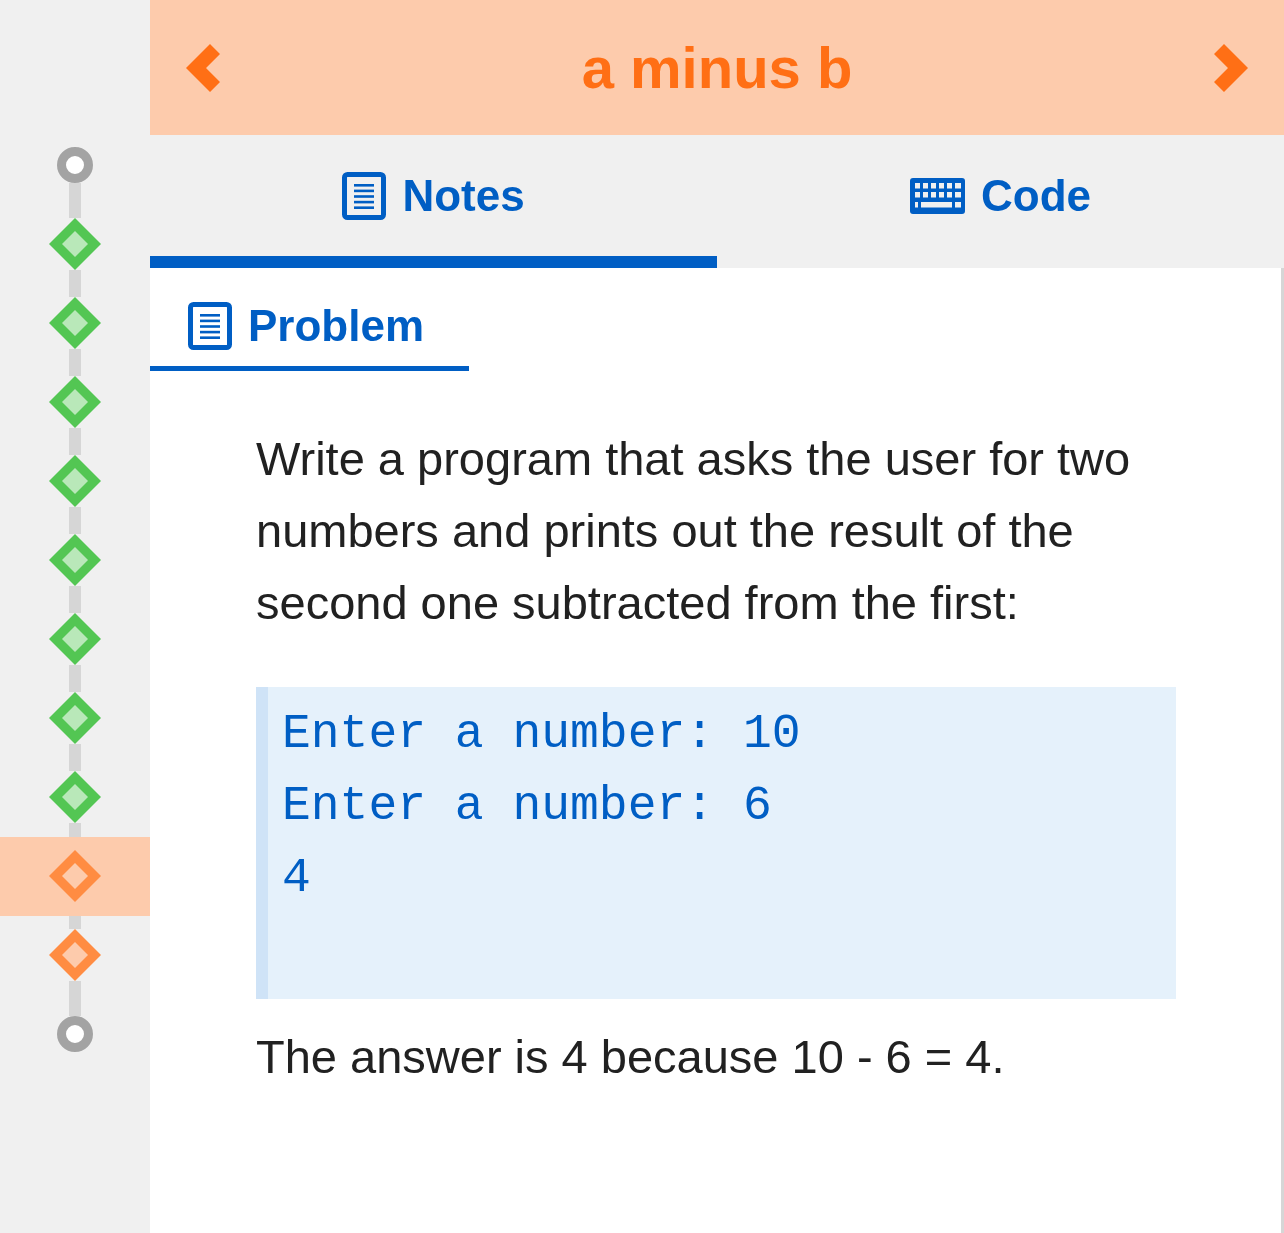 This screenshot has width=1284, height=1233. What do you see at coordinates (297, 878) in the screenshot?
I see `code-line: 4` at bounding box center [297, 878].